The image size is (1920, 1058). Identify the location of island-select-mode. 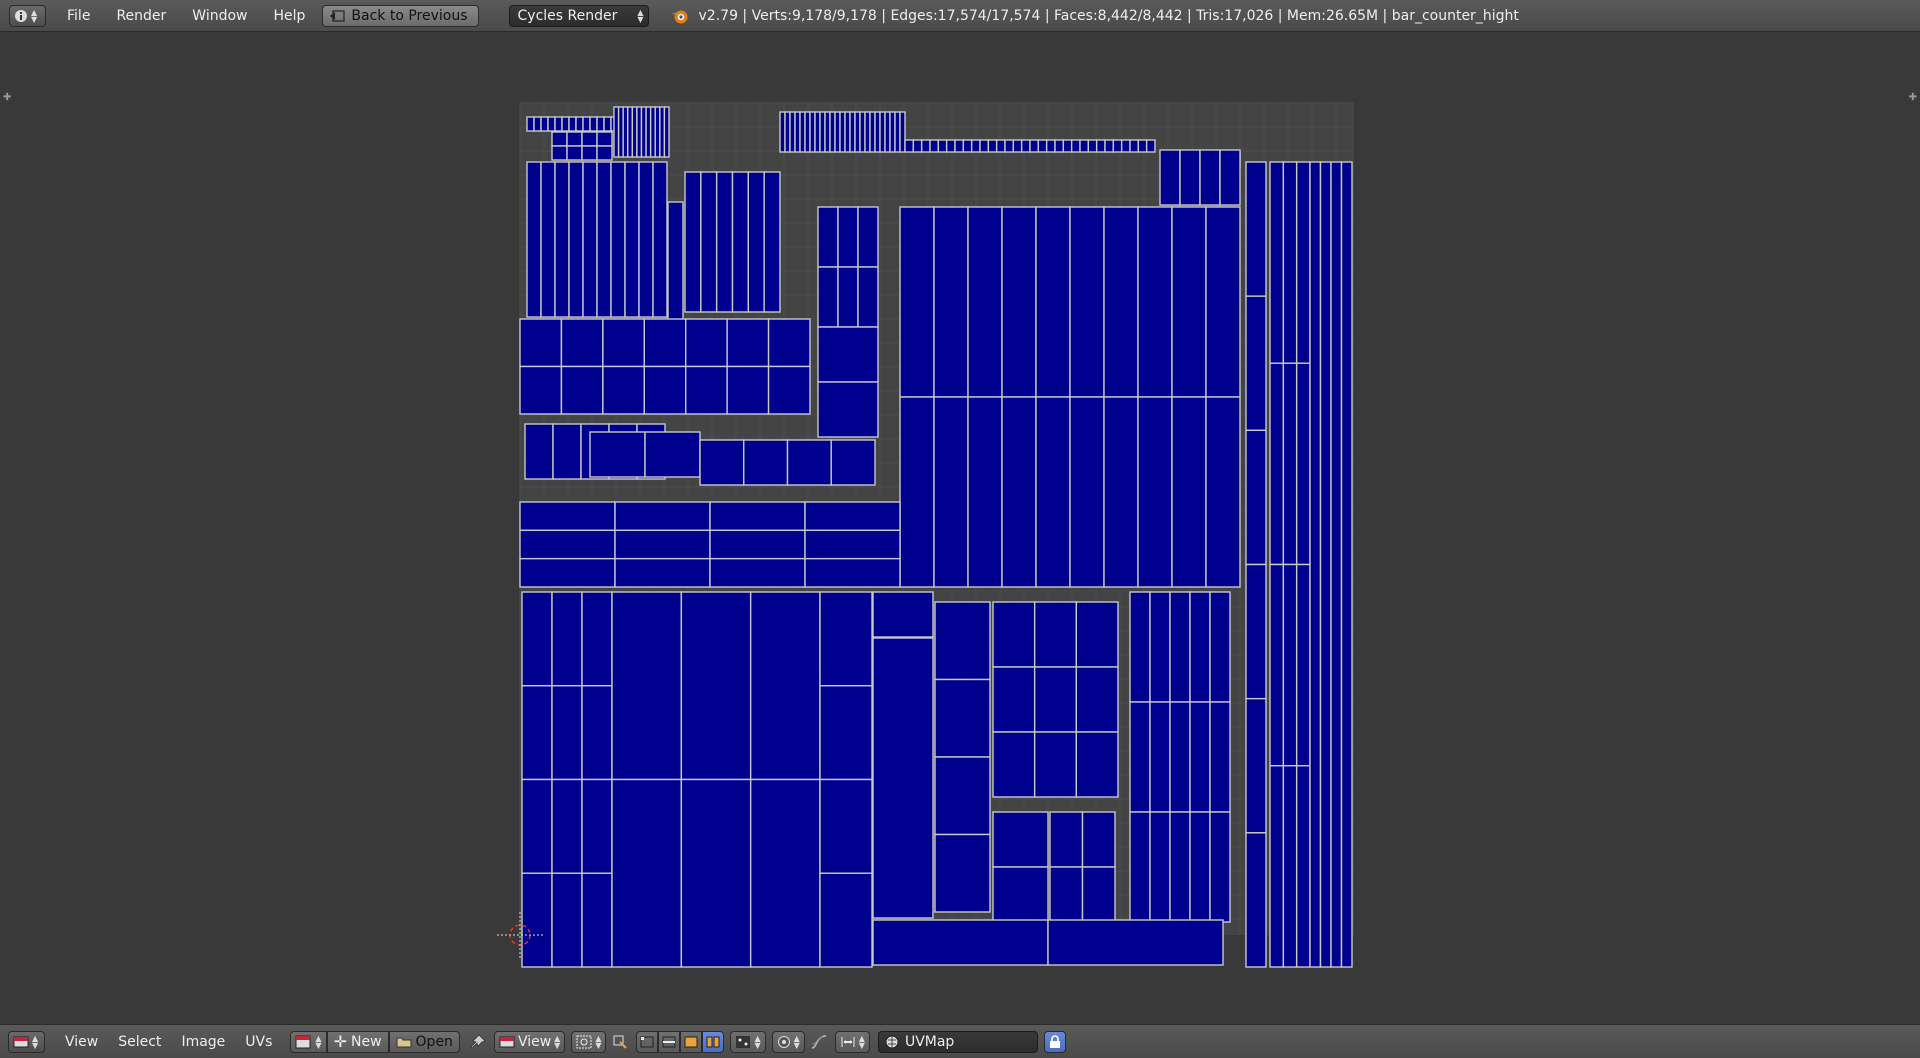
(713, 1041).